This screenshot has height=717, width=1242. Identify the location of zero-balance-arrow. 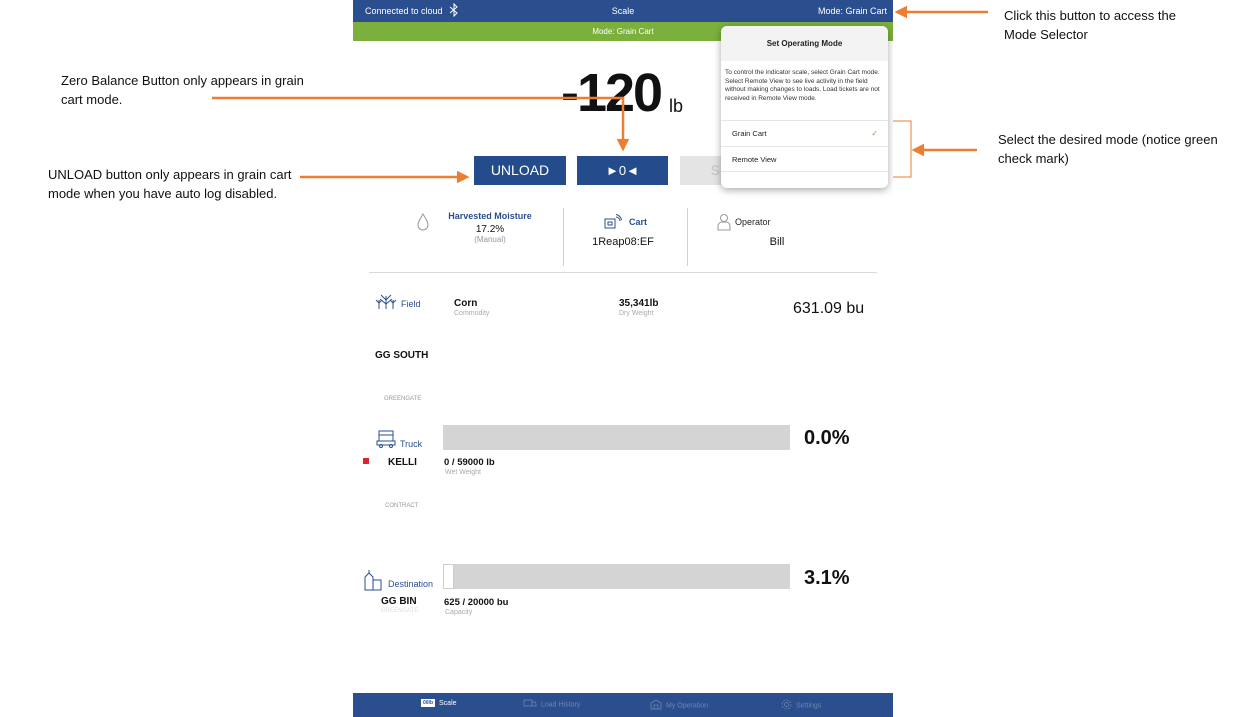
(421, 124).